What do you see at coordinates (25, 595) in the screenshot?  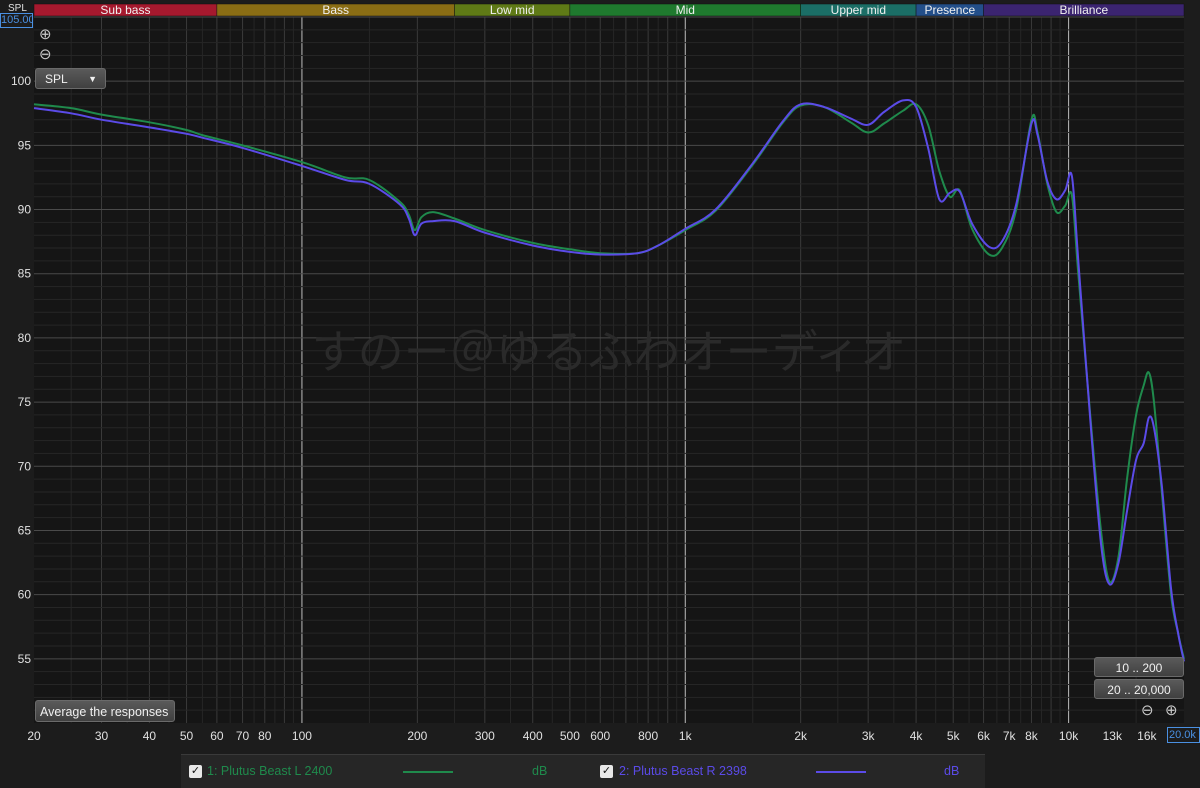 I see `y-tick-label: 60` at bounding box center [25, 595].